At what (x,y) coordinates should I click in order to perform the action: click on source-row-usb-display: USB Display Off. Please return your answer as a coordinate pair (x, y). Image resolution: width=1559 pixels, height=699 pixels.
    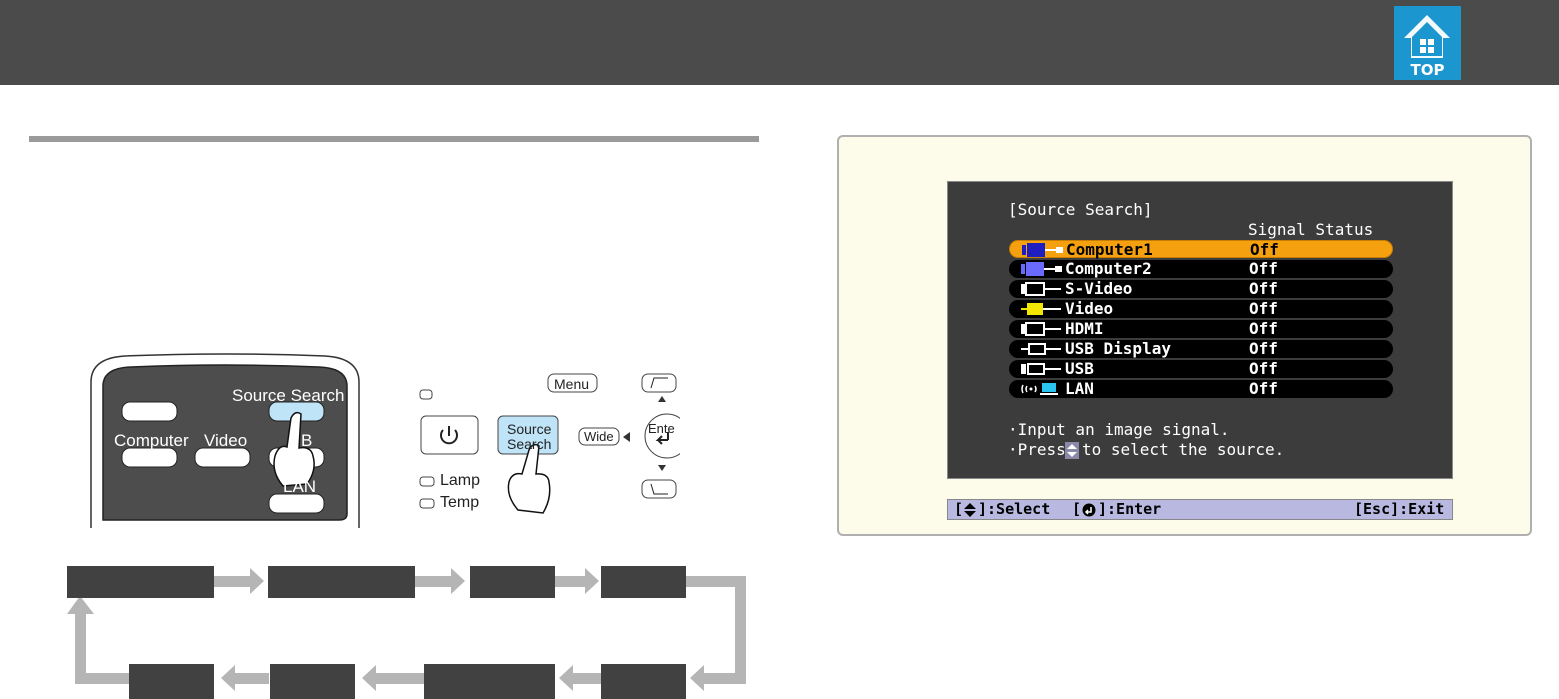
    Looking at the image, I should click on (1201, 349).